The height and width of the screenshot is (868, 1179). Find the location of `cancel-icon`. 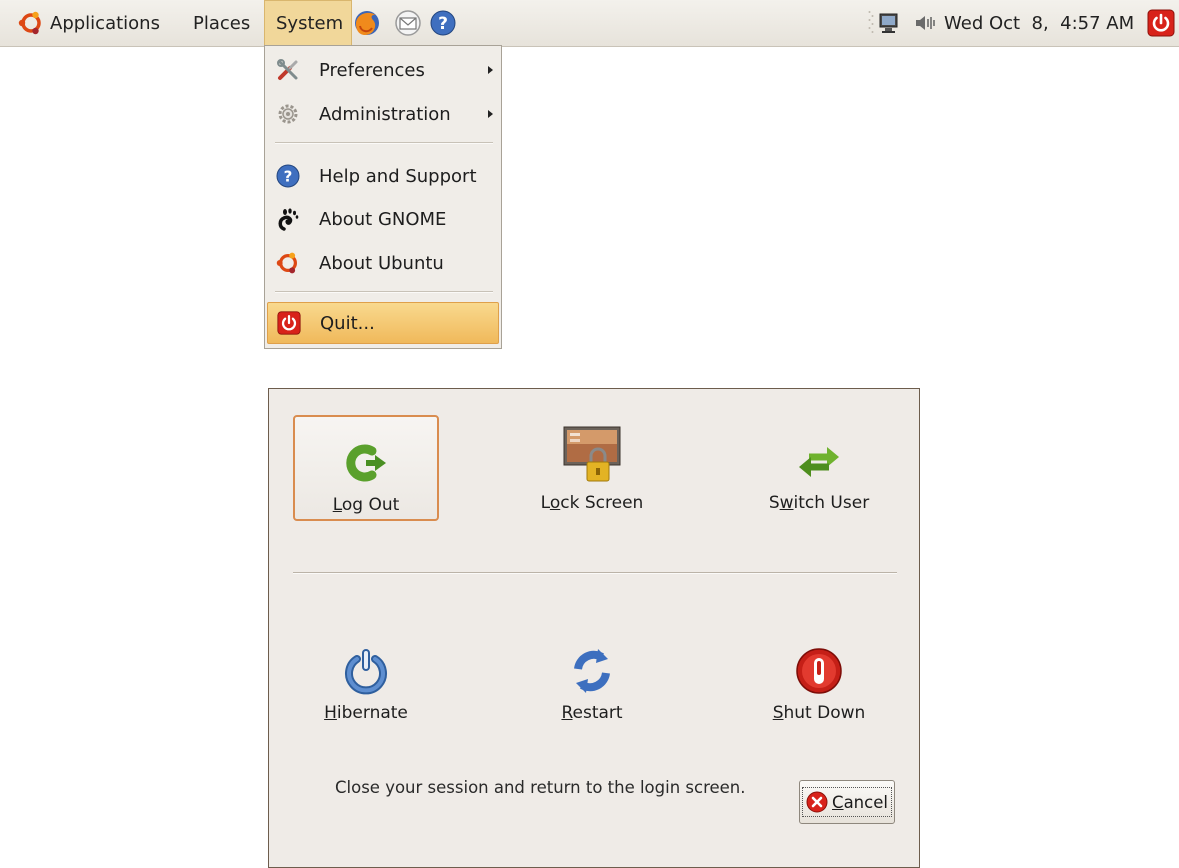

cancel-icon is located at coordinates (817, 802).